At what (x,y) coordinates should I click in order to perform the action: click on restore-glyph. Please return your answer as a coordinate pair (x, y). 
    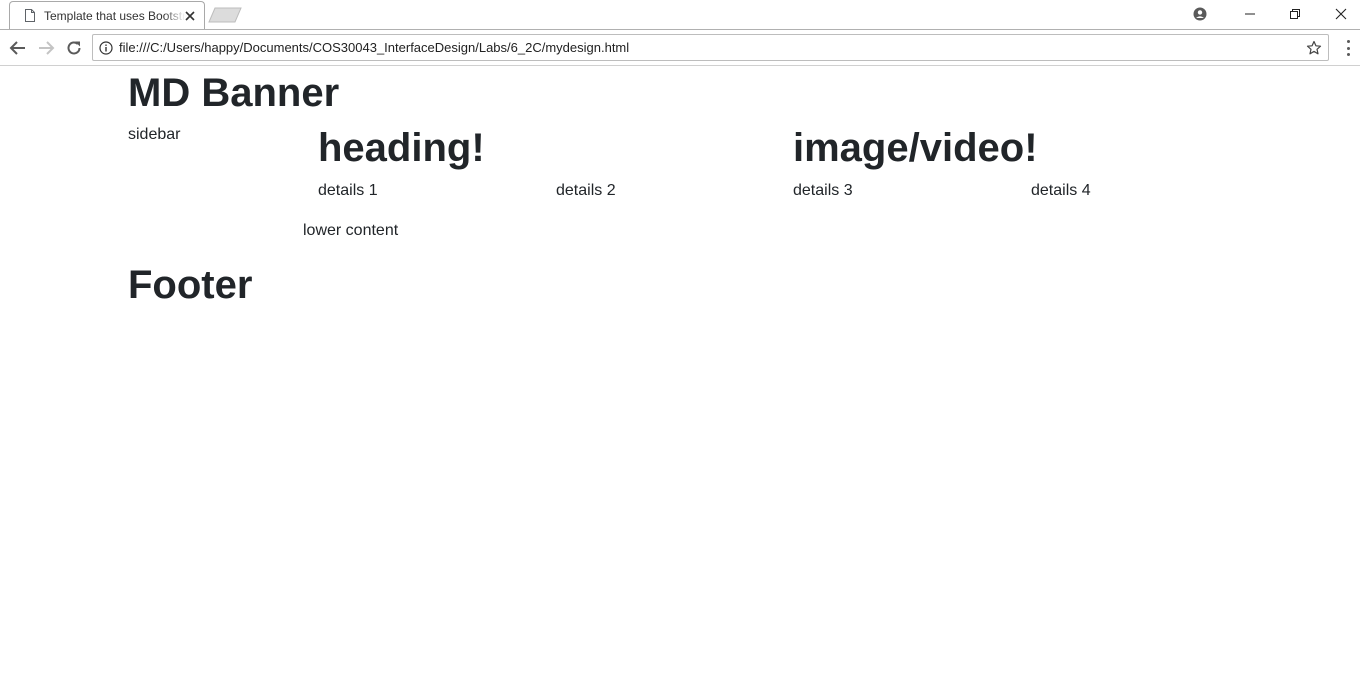
    Looking at the image, I should click on (1295, 14).